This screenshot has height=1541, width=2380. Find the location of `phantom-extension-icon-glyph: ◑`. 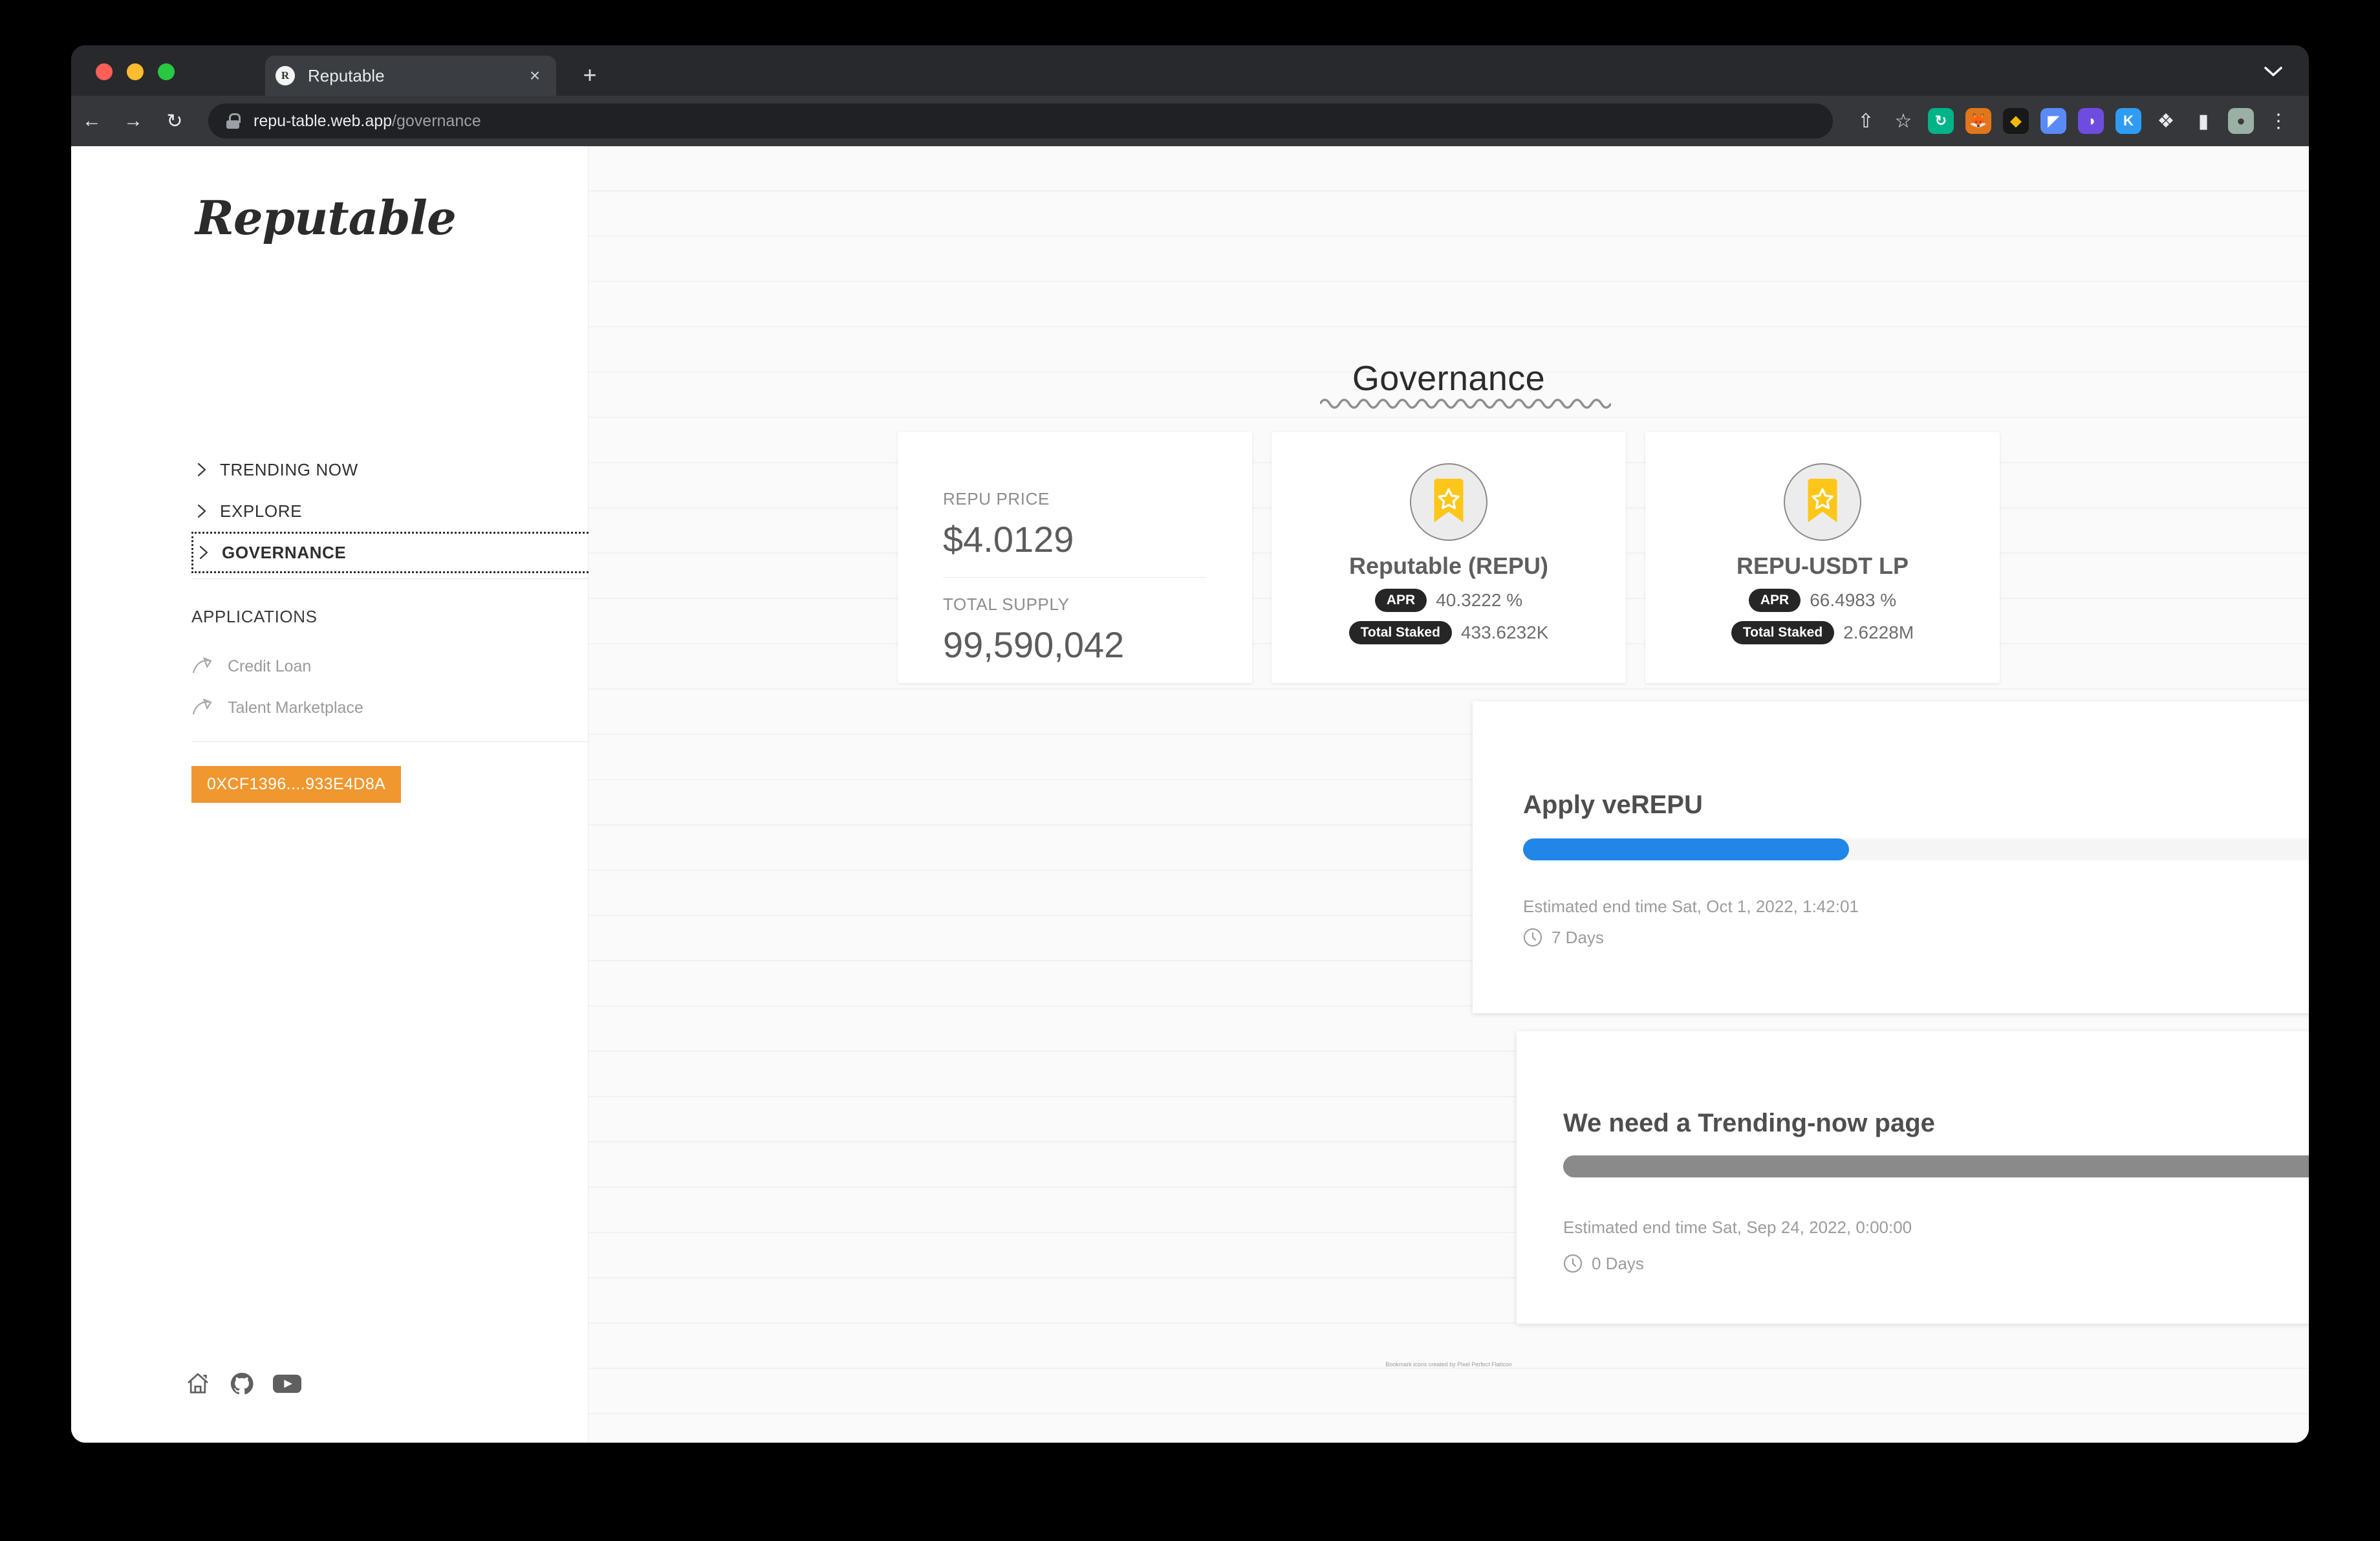

phantom-extension-icon-glyph: ◑ is located at coordinates (2091, 121).